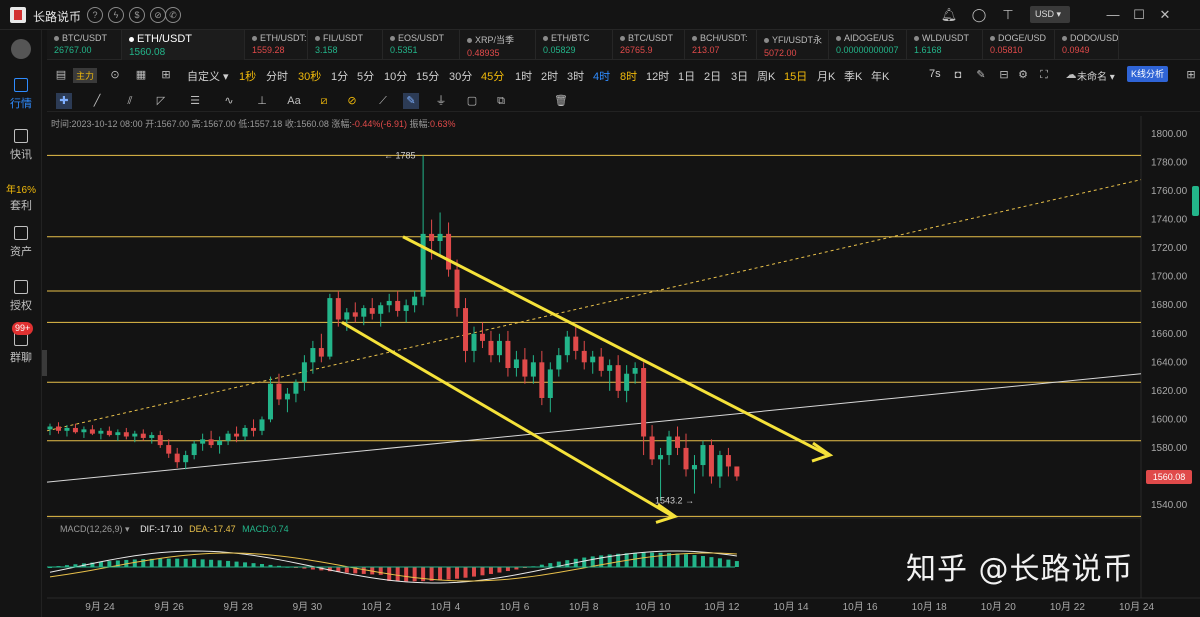  Describe the element at coordinates (1169, 334) in the screenshot. I see `price-tick-label: 1660.00` at that location.